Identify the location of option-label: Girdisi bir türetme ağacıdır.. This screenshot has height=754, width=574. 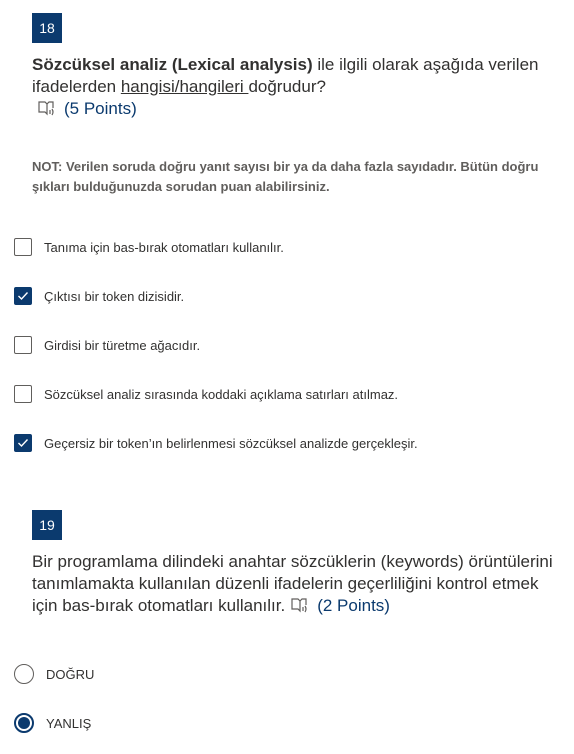
(122, 345).